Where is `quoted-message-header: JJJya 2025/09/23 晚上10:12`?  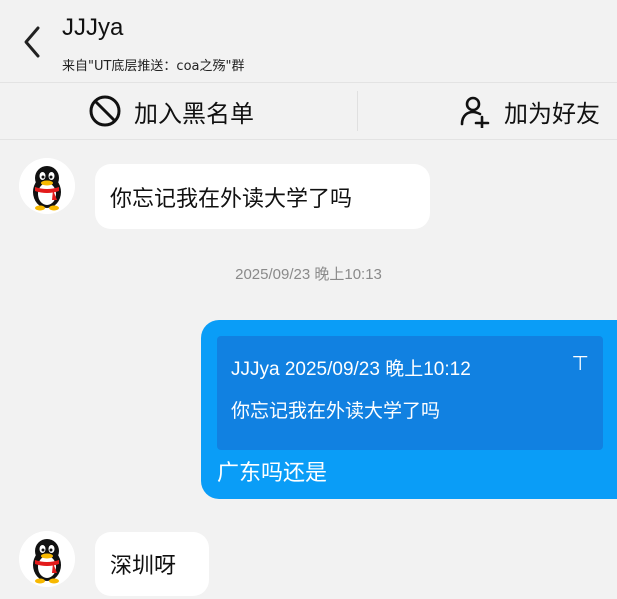
quoted-message-header: JJJya 2025/09/23 晚上10:12 is located at coordinates (351, 369).